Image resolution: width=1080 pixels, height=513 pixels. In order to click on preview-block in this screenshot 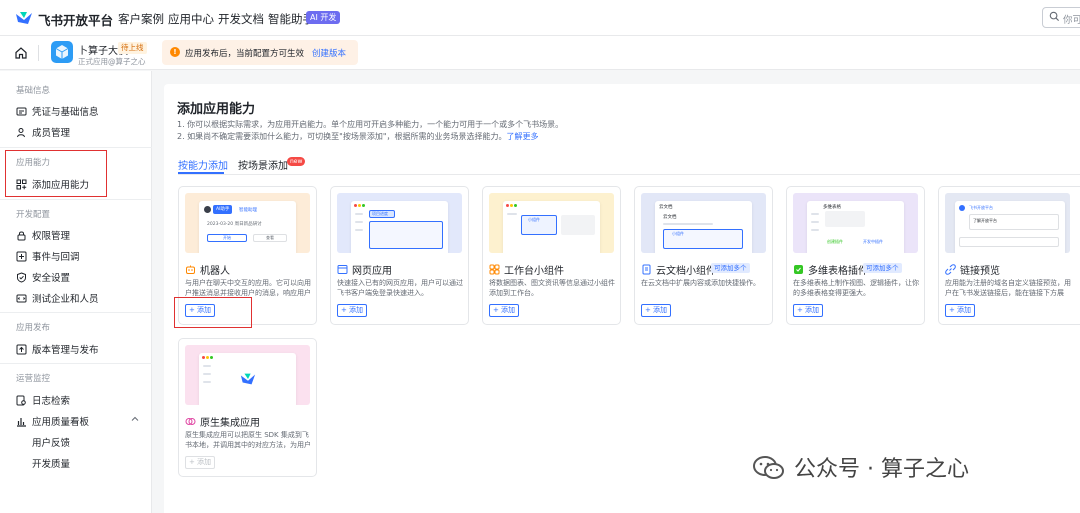, I will do `click(845, 219)`.